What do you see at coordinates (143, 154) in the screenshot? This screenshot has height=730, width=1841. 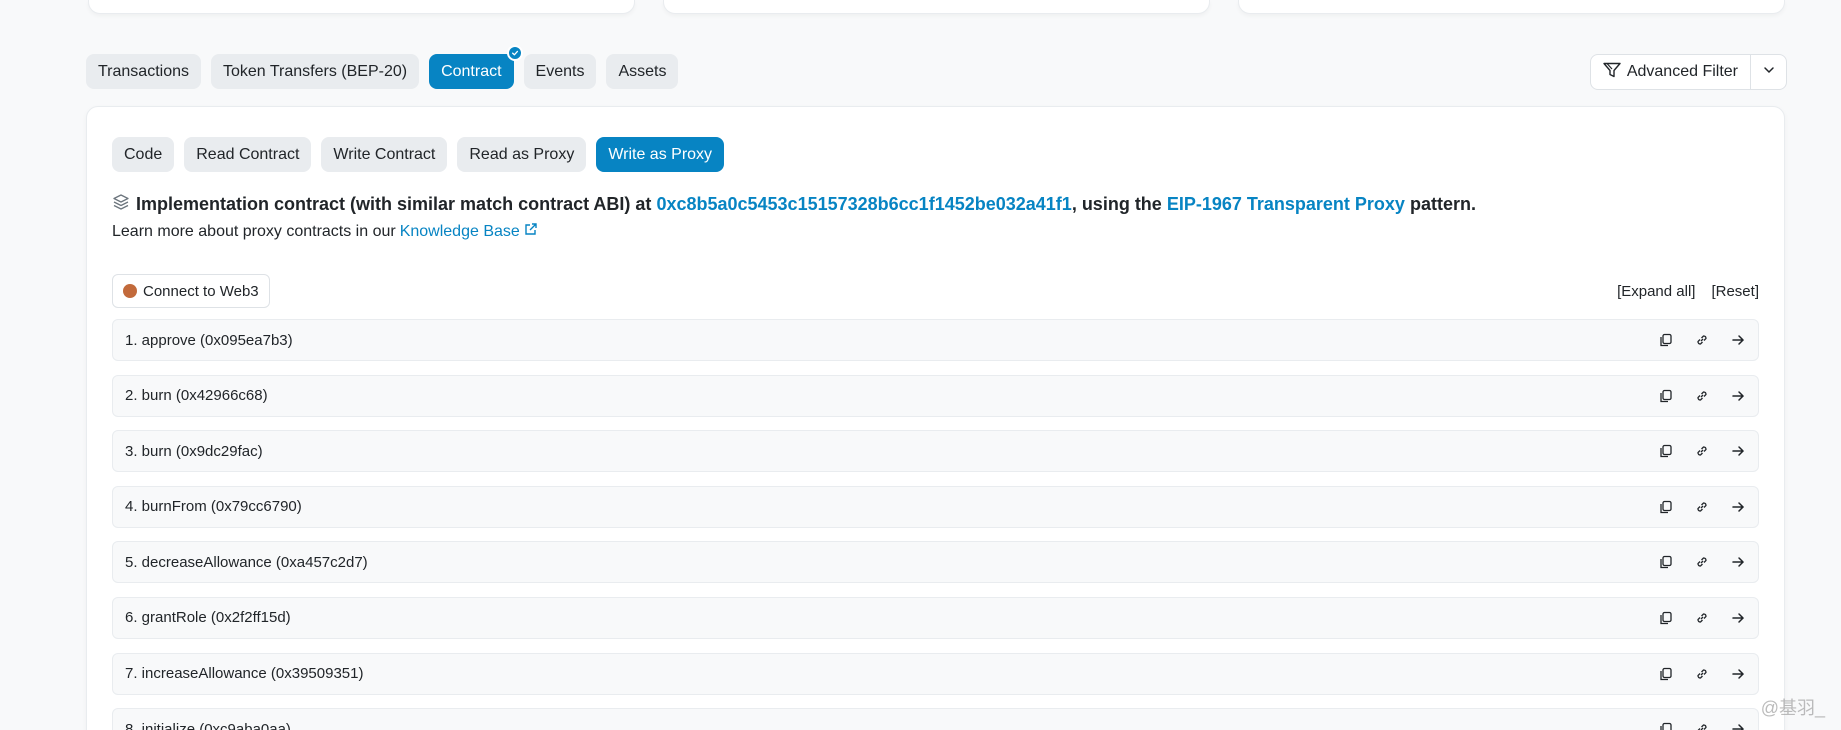 I see `subtab-code: Code` at bounding box center [143, 154].